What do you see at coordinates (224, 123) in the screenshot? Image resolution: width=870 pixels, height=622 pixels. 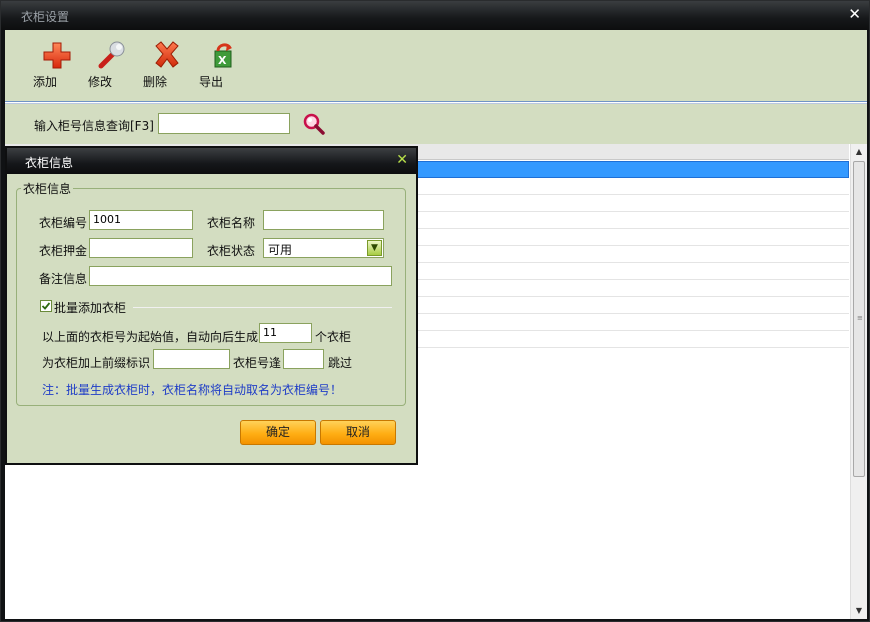 I see `search-input` at bounding box center [224, 123].